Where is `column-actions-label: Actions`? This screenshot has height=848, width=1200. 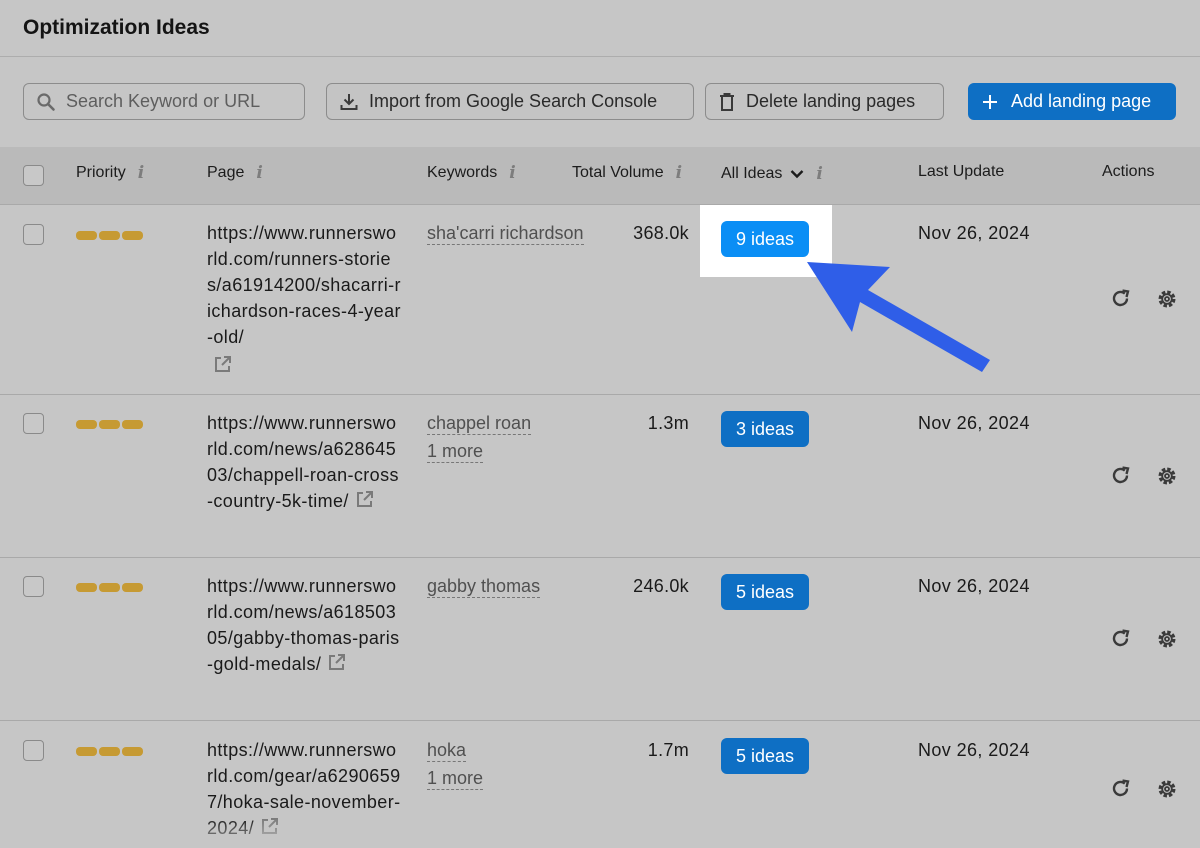 column-actions-label: Actions is located at coordinates (1128, 171).